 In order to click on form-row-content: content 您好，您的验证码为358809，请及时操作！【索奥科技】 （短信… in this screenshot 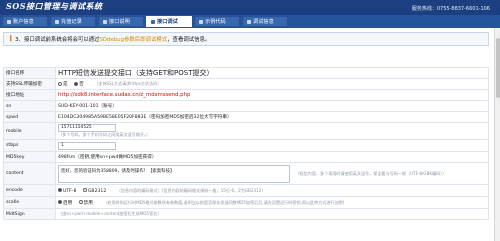, I will do `click(246, 173)`.